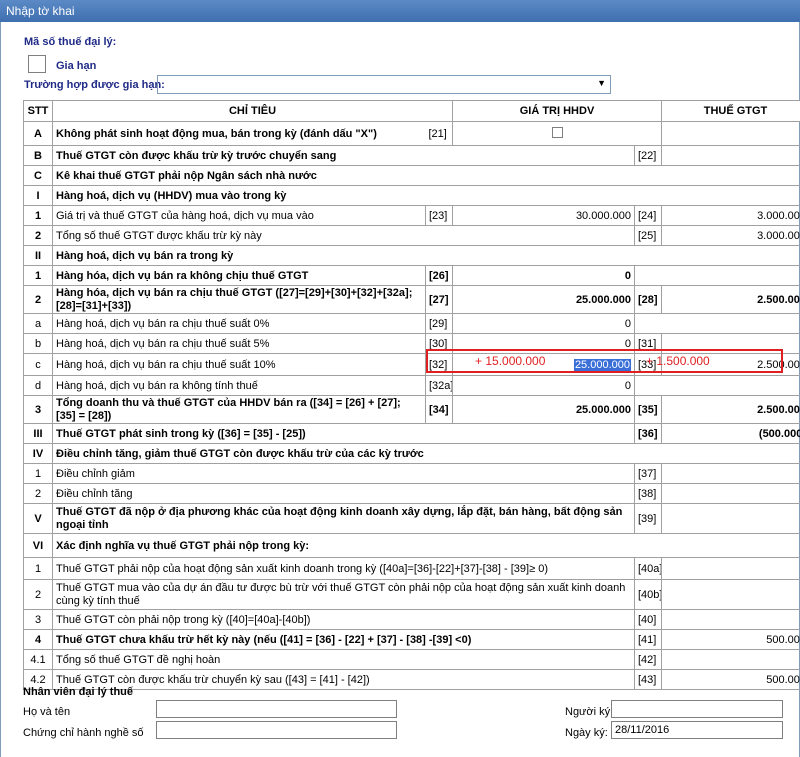  I want to click on row-code: [30], so click(439, 343).